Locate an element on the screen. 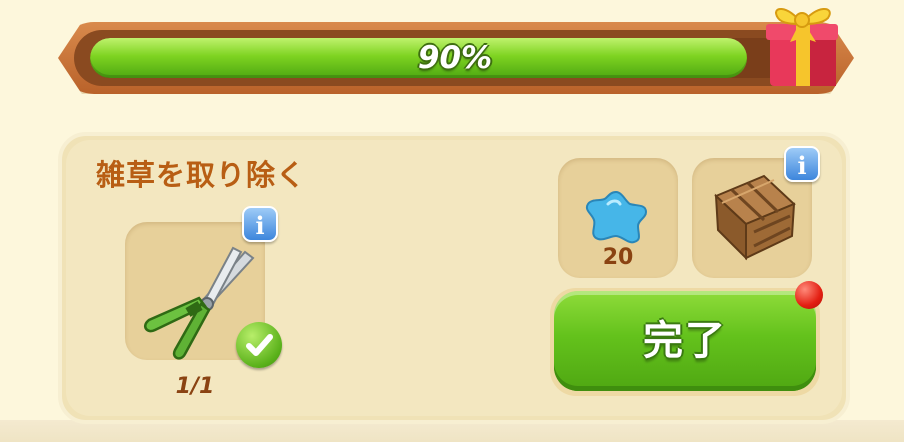 This screenshot has height=442, width=904. reward-gem-count: 20 is located at coordinates (618, 257).